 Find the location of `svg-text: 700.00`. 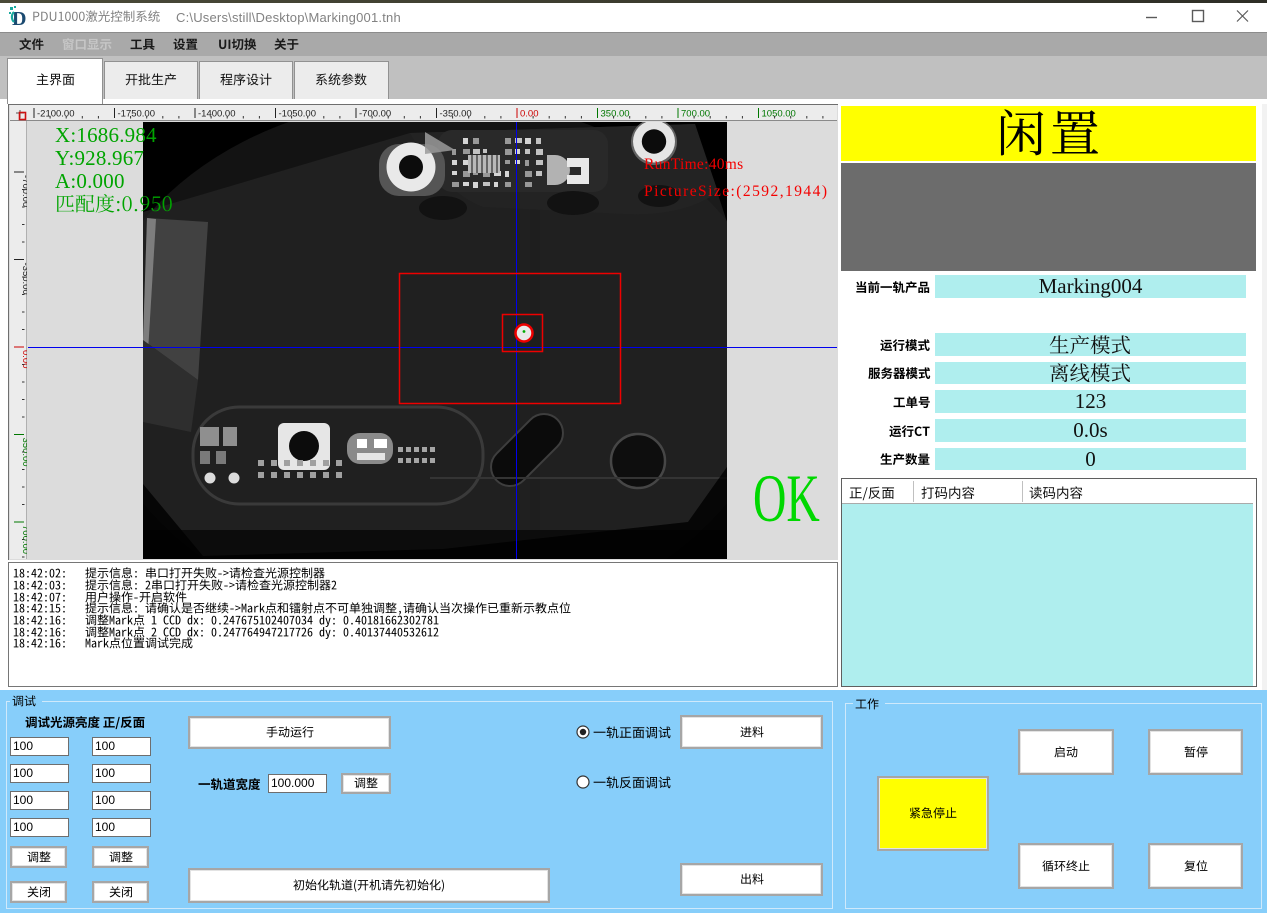

svg-text: 700.00 is located at coordinates (695, 114).